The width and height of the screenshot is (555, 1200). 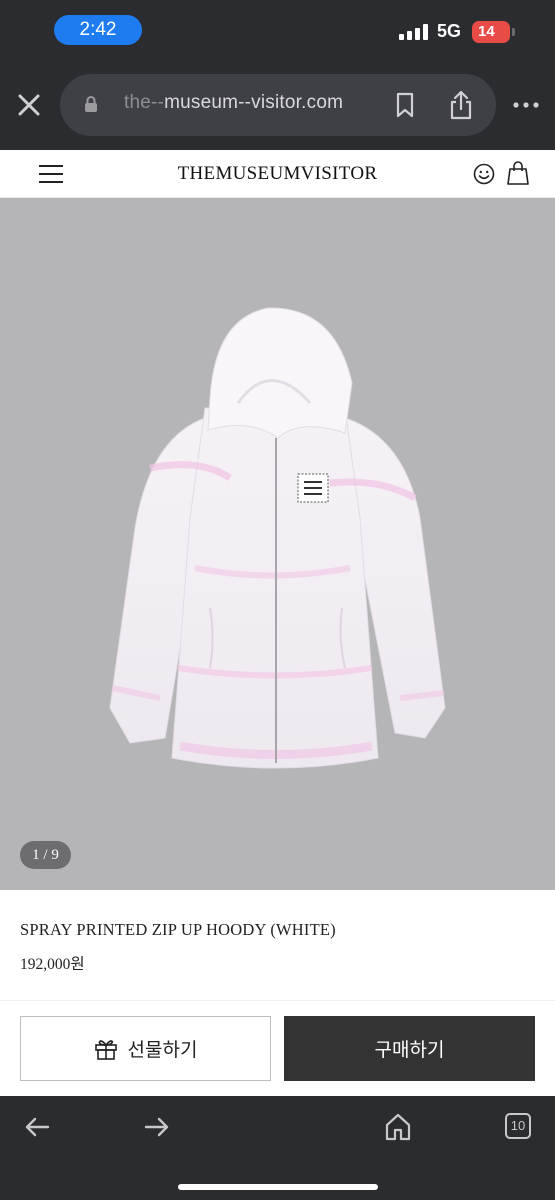 I want to click on signal-icon, so click(x=413, y=32).